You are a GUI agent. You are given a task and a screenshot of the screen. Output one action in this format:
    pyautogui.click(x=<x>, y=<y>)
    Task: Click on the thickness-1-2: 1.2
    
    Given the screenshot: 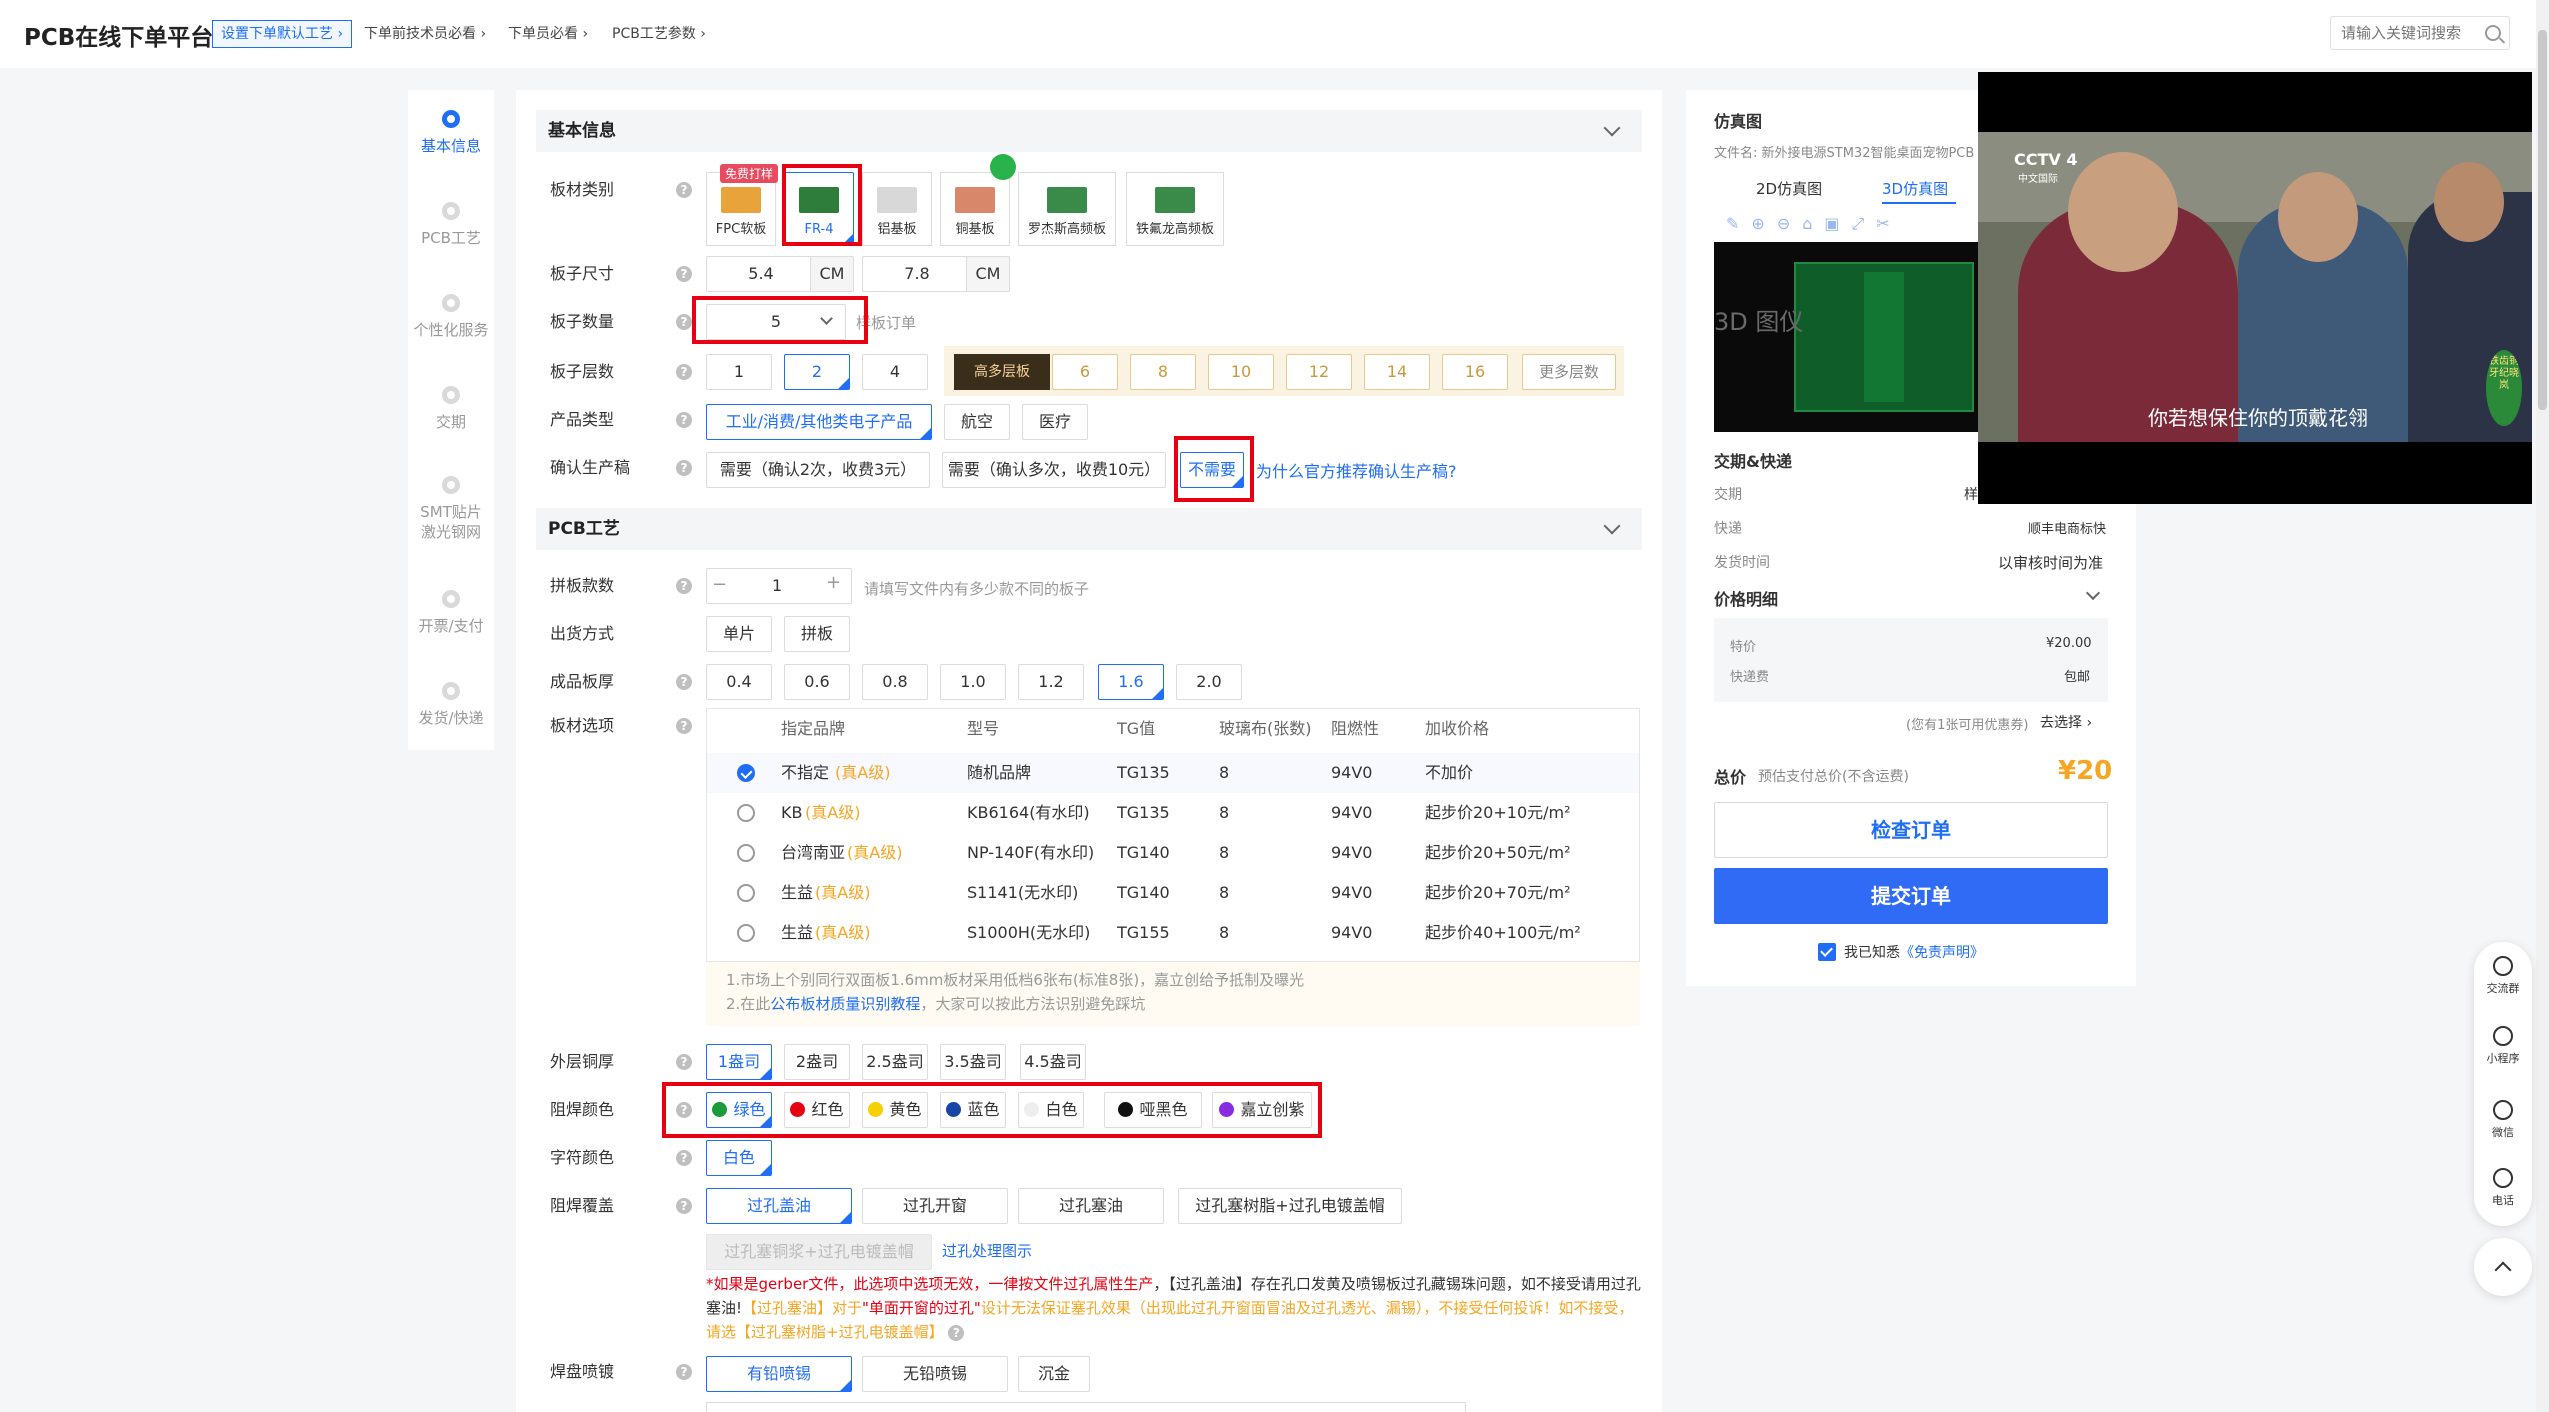 What is the action you would take?
    pyautogui.click(x=1051, y=682)
    